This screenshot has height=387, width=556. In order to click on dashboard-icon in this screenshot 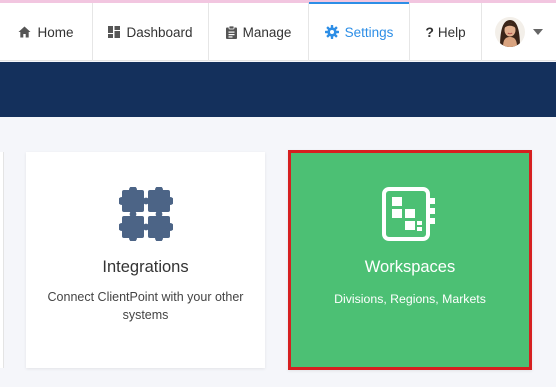, I will do `click(114, 32)`.